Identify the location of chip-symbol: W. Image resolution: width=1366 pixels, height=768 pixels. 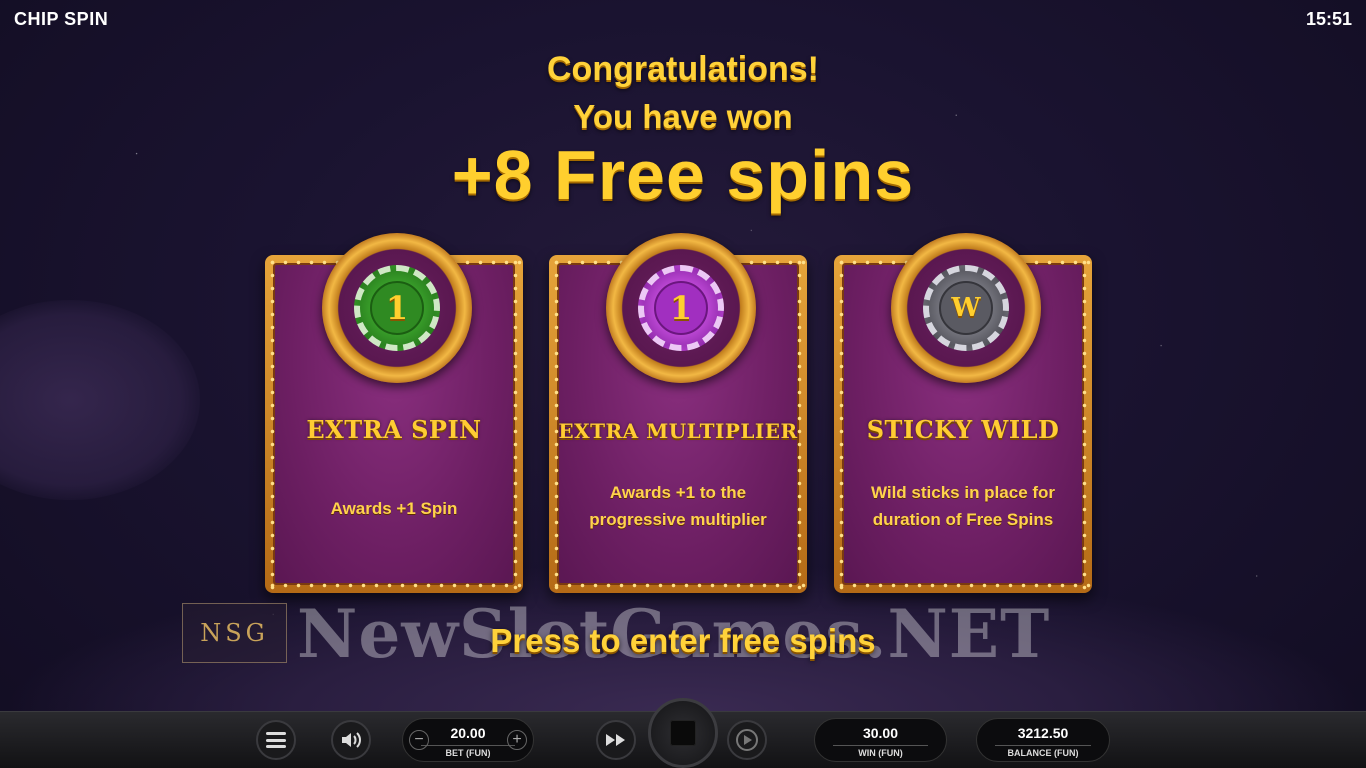
(966, 308).